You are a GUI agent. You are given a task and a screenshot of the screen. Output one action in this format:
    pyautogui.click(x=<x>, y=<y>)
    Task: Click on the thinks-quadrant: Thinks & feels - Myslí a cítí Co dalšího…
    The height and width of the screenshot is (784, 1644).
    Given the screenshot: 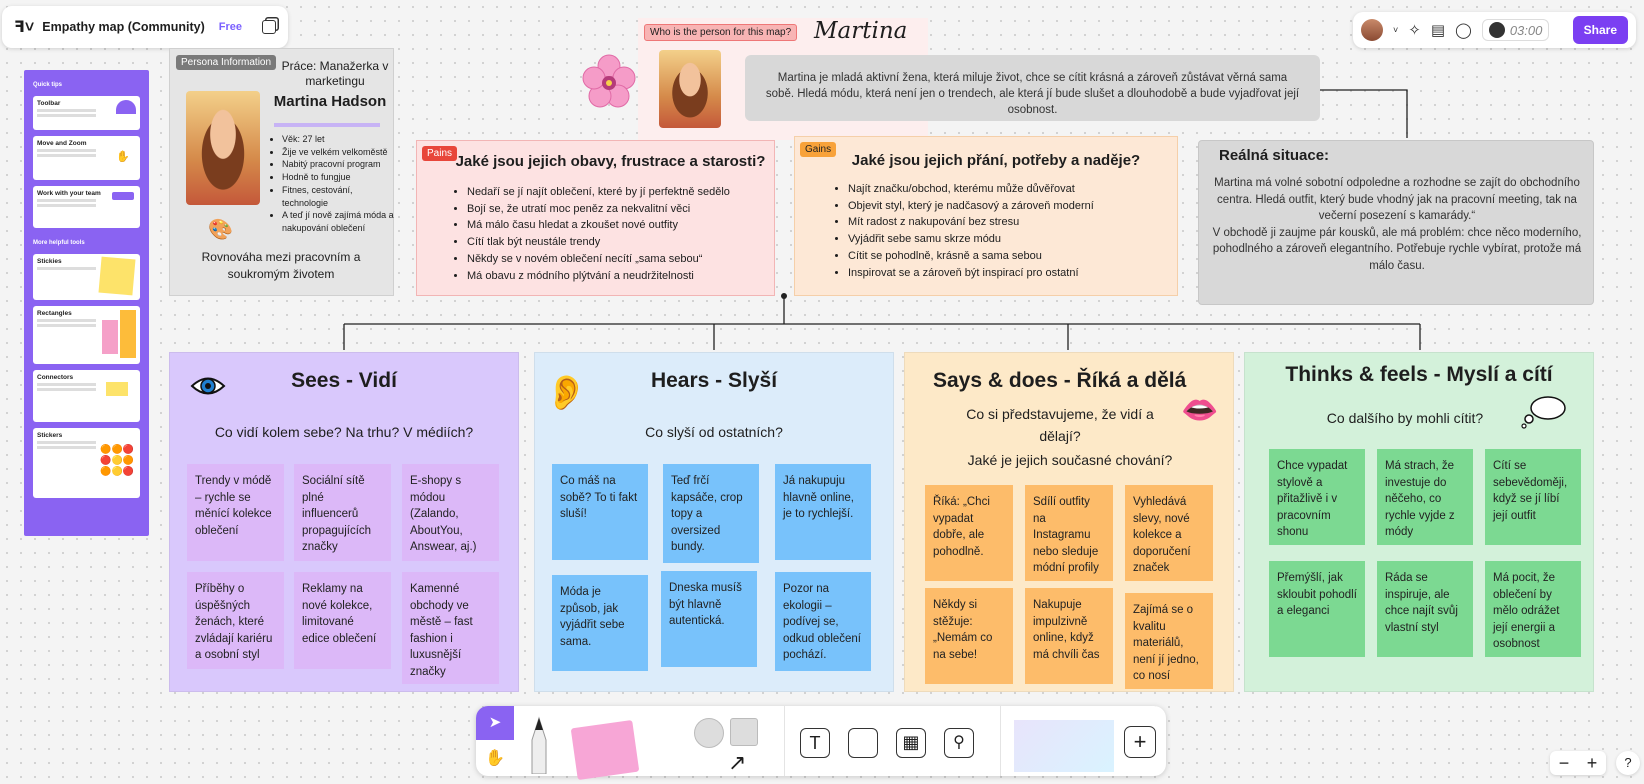 What is the action you would take?
    pyautogui.click(x=1419, y=522)
    